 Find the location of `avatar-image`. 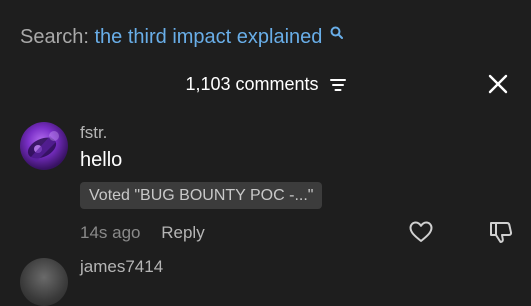

avatar-image is located at coordinates (43, 146).